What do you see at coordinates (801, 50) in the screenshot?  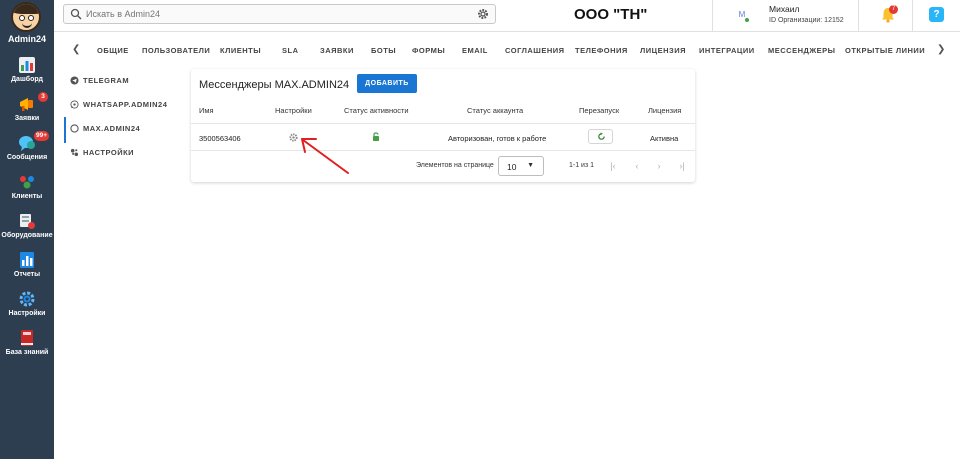 I see `tab-messengers: МЕССЕНДЖЕРЫ` at bounding box center [801, 50].